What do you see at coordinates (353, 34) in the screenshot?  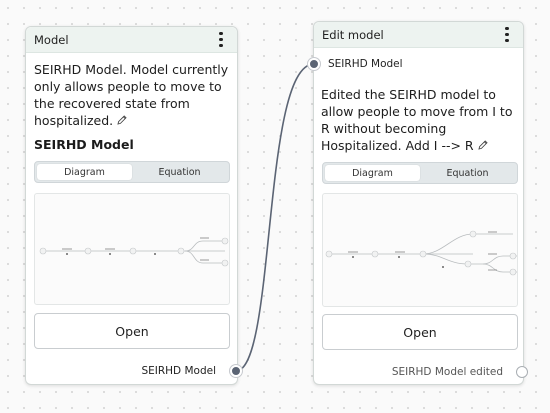 I see `node-title: Edit model` at bounding box center [353, 34].